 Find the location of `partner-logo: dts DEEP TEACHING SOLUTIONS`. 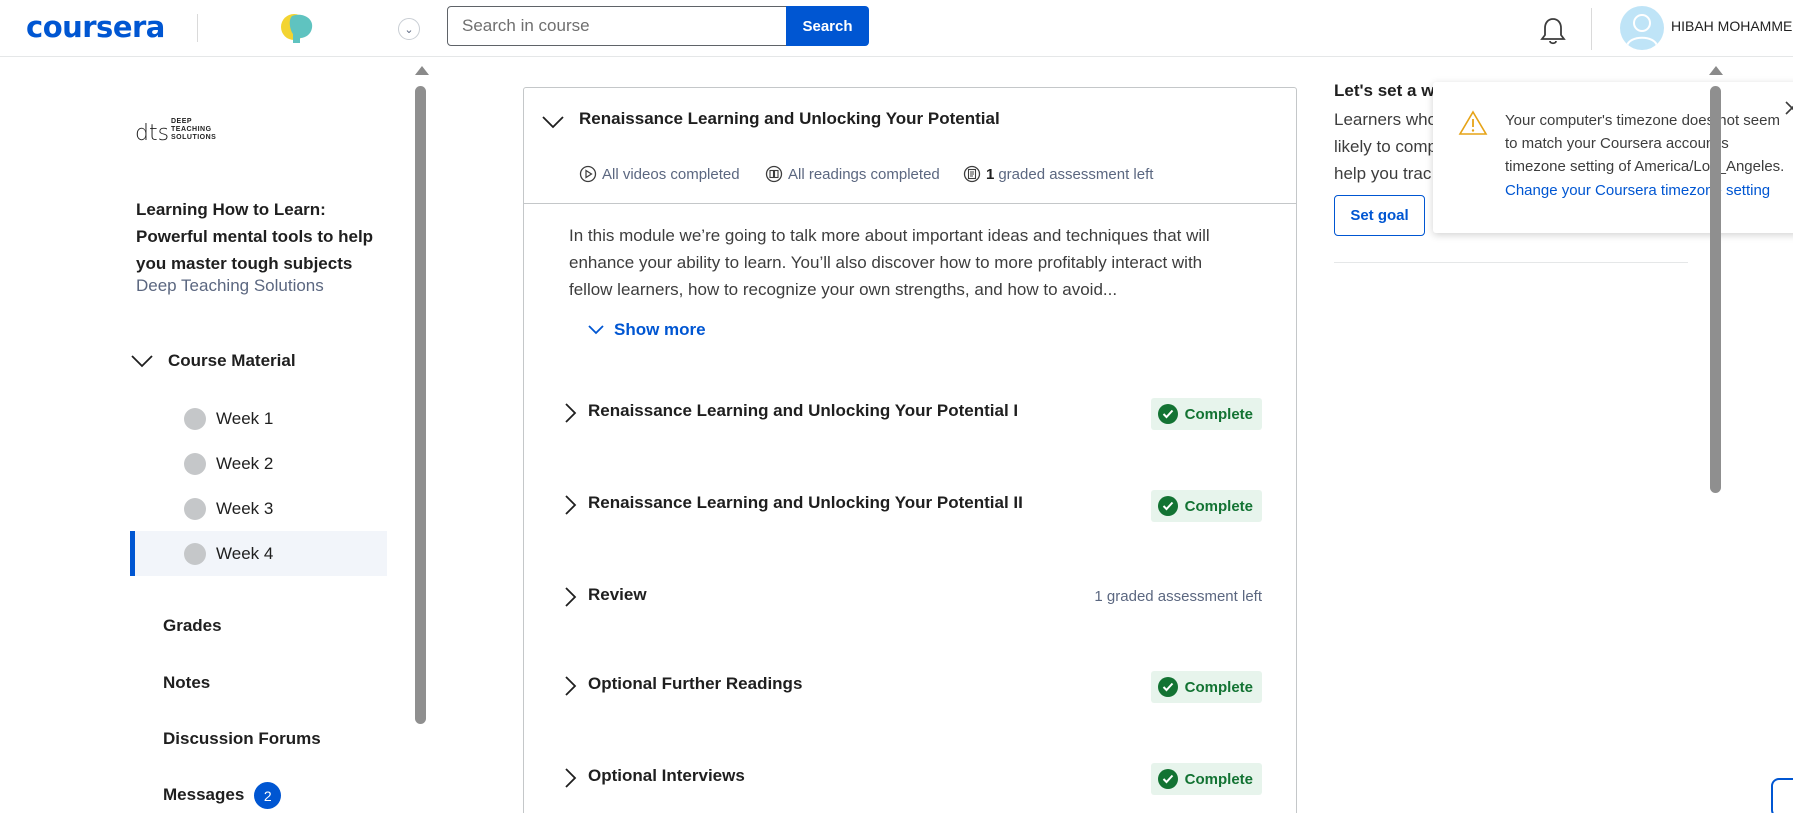

partner-logo: dts DEEP TEACHING SOLUTIONS is located at coordinates (185, 131).